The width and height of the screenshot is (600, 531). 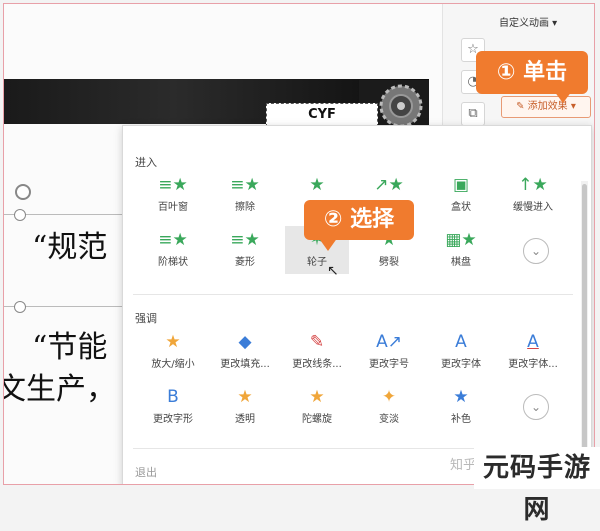 I want to click on more-entrance-chevron-down-icon: ⌄, so click(x=536, y=251).